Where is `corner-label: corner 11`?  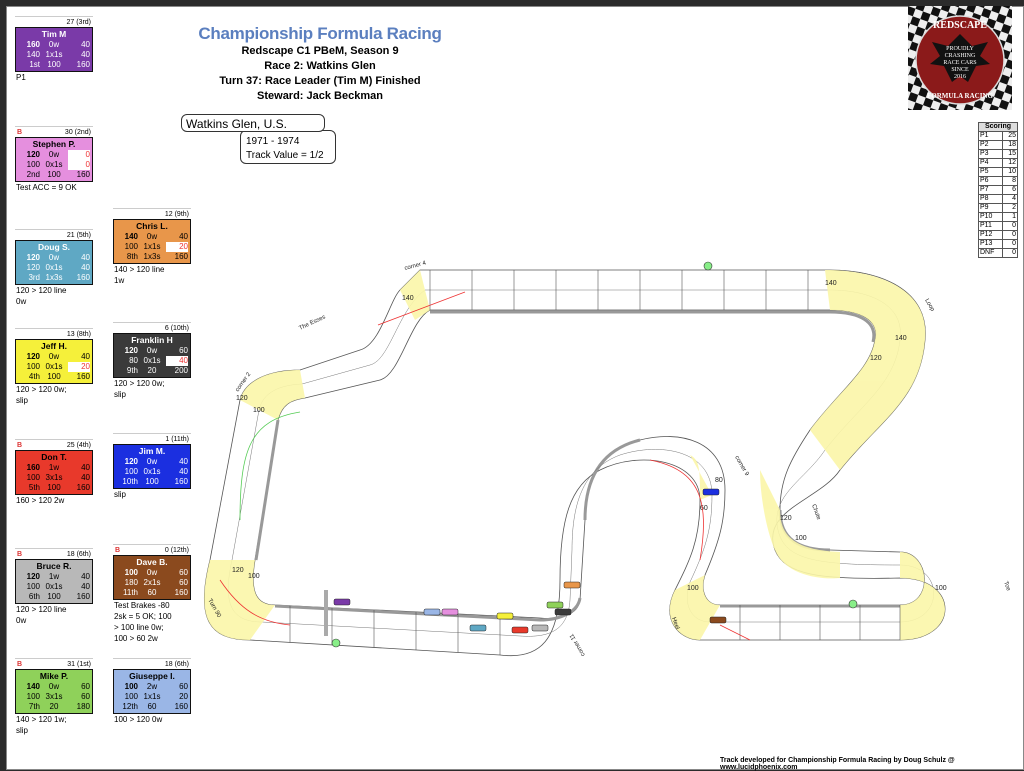 corner-label: corner 11 is located at coordinates (578, 644).